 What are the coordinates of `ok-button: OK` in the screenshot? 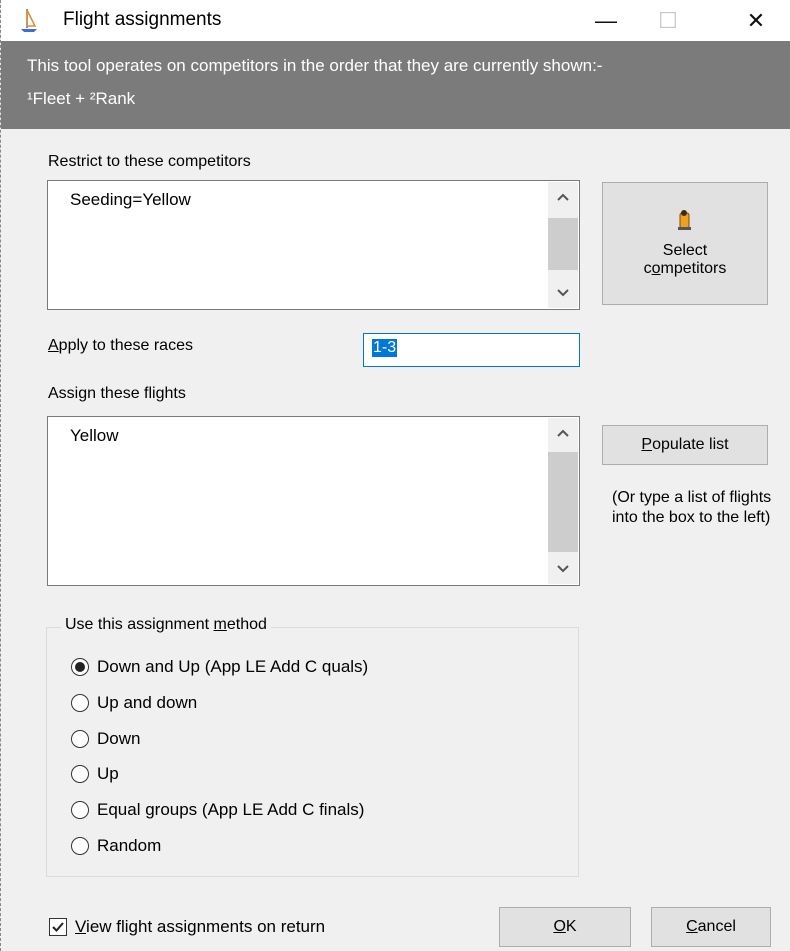 It's located at (565, 927).